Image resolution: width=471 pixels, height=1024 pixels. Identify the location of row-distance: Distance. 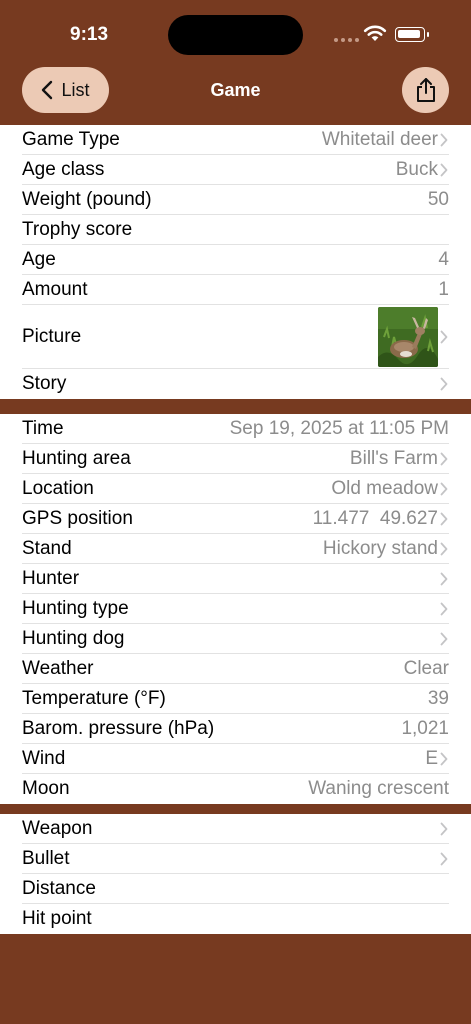
(235, 889).